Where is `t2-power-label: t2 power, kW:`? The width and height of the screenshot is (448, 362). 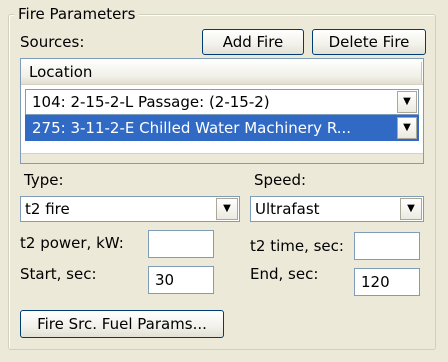 t2-power-label: t2 power, kW: is located at coordinates (72, 243).